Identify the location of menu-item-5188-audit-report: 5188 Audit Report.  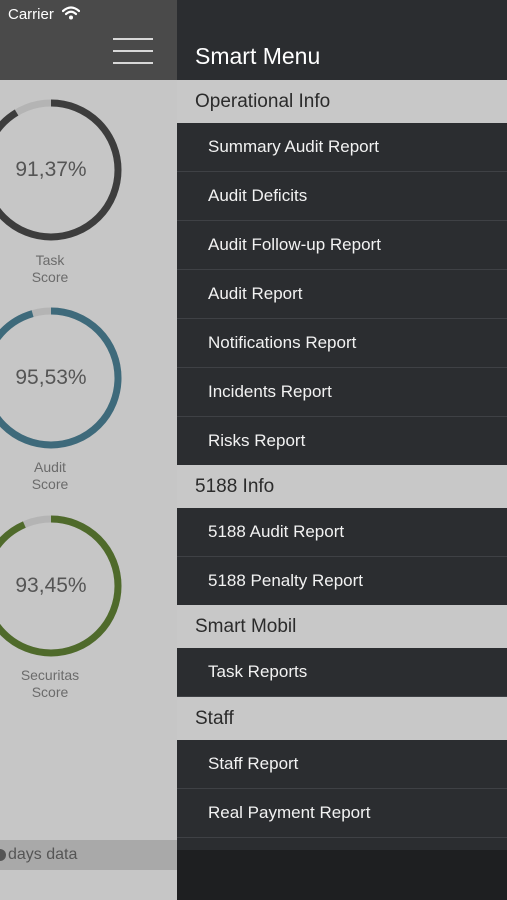
(342, 532).